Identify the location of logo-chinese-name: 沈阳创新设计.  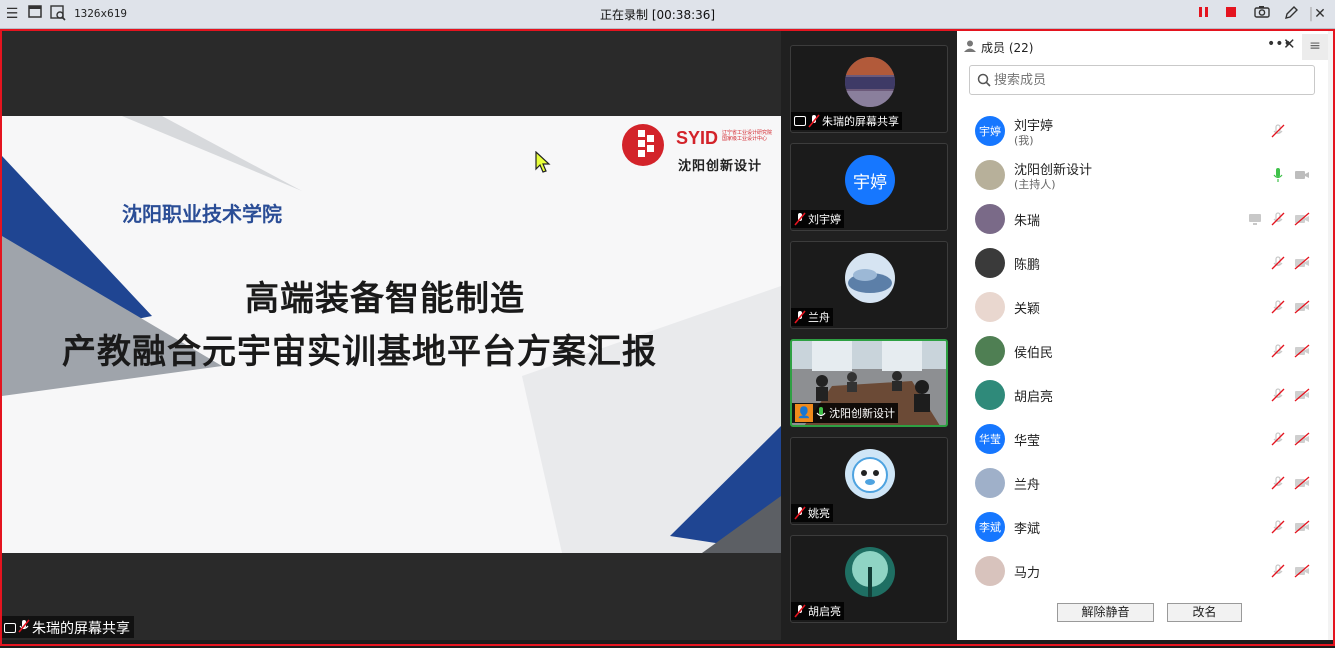
(720, 166).